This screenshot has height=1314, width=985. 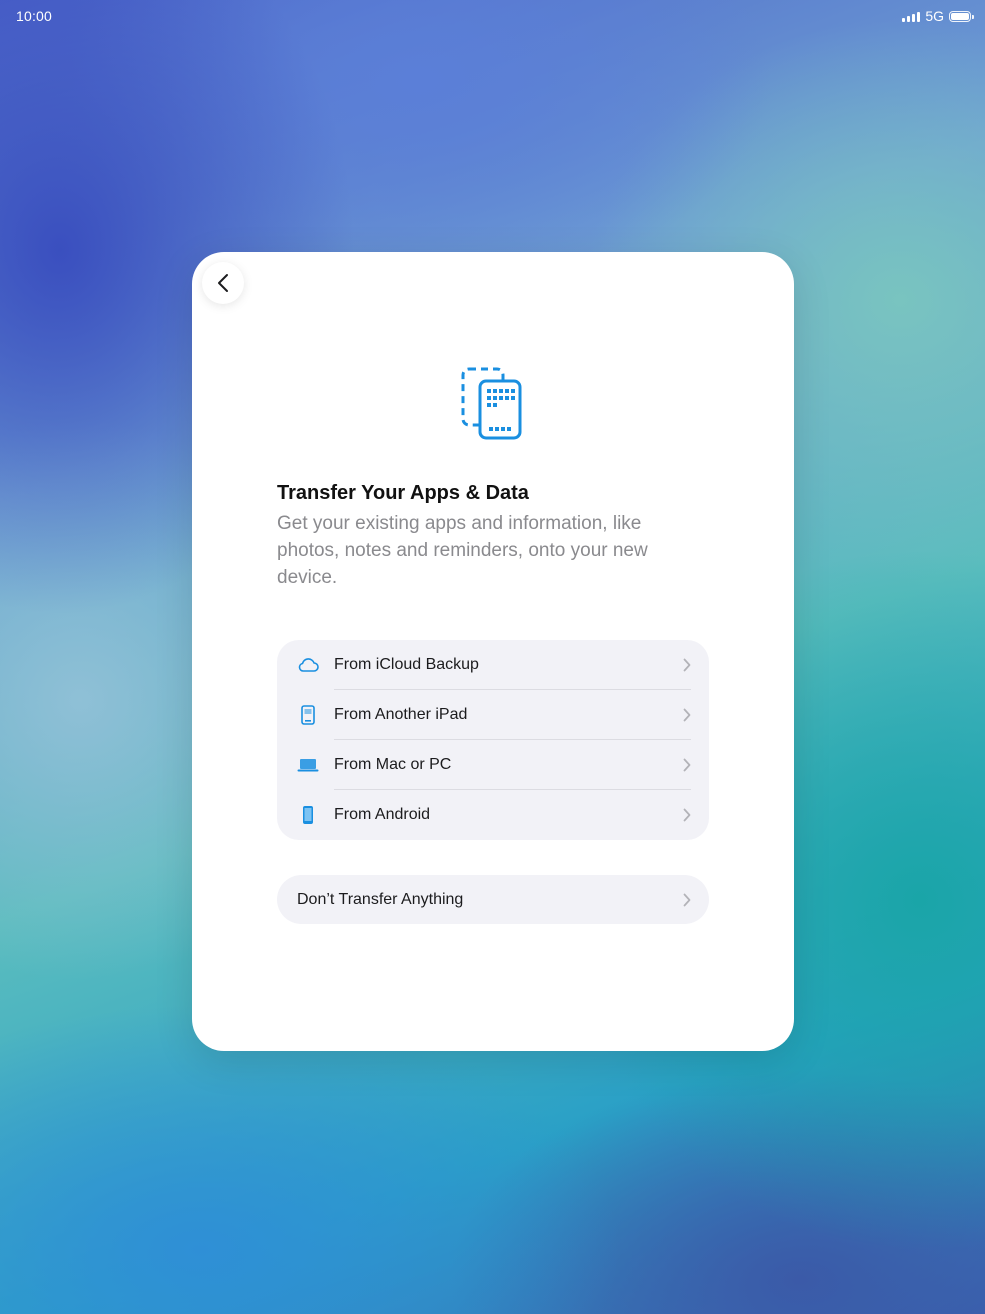 What do you see at coordinates (403, 493) in the screenshot?
I see `page-title: Transfer Your Apps & Data` at bounding box center [403, 493].